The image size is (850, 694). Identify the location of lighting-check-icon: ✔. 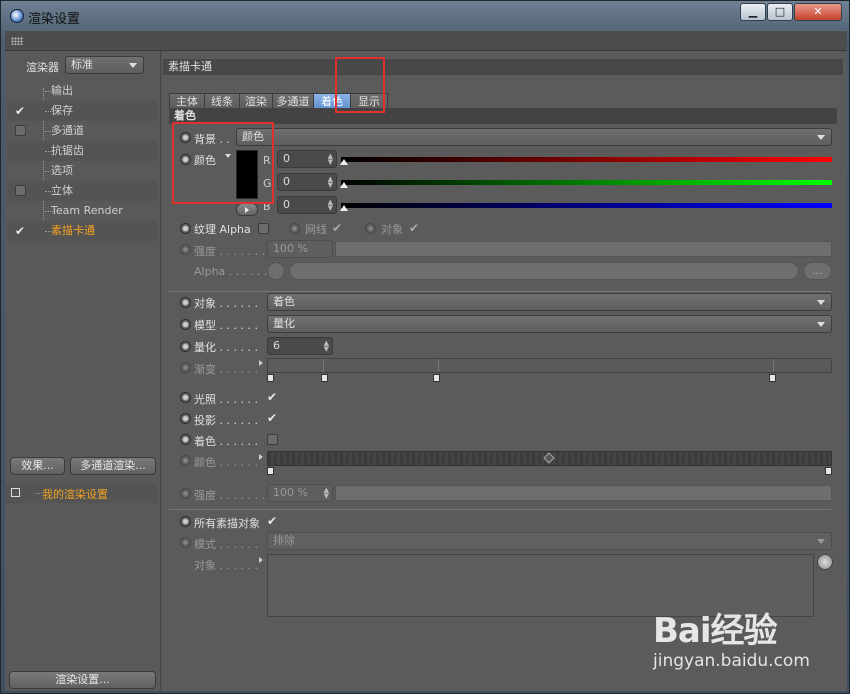
(272, 397).